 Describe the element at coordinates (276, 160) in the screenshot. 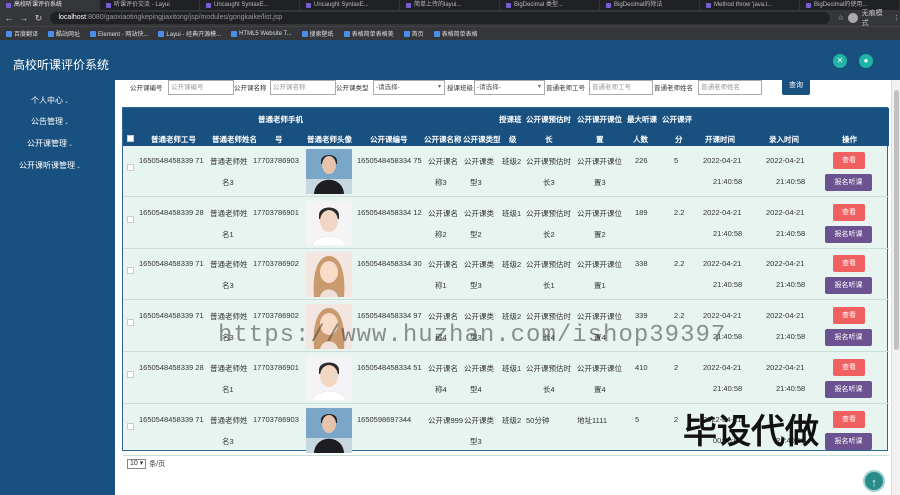

I see `phone-cell: 17703786903` at that location.